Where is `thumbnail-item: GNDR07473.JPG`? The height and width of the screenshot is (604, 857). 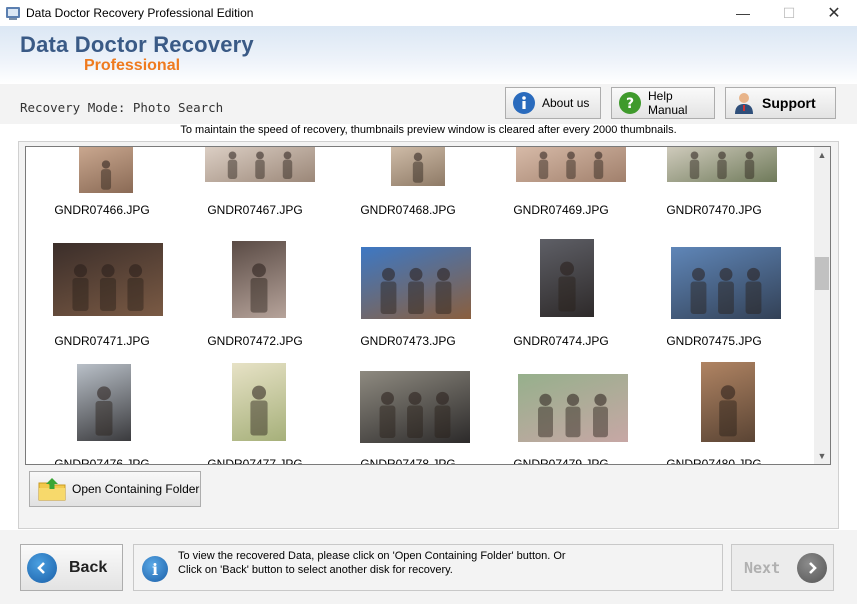
thumbnail-item: GNDR07473.JPG is located at coordinates (408, 299).